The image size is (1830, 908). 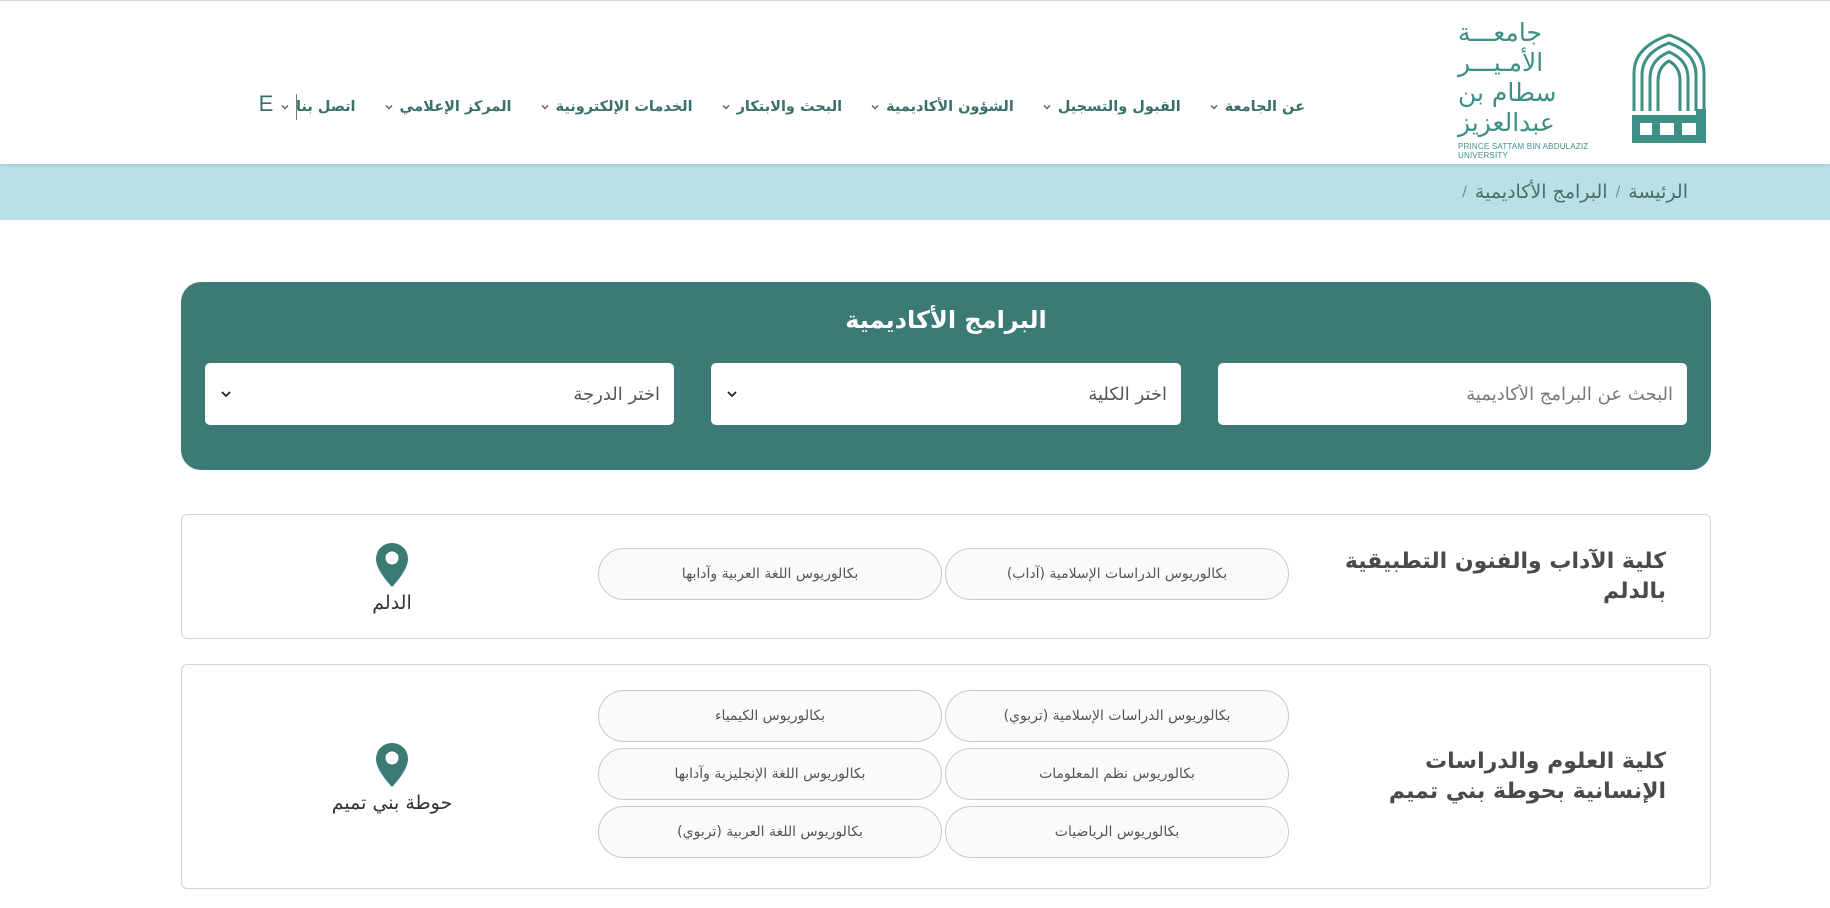 I want to click on program-search-field, so click(x=1452, y=394).